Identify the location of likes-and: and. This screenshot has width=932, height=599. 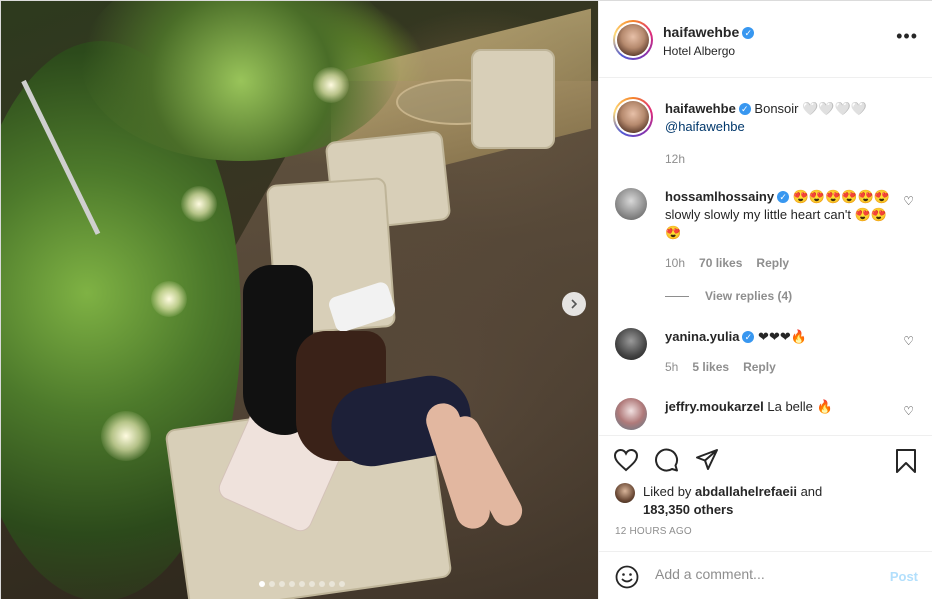
(811, 491).